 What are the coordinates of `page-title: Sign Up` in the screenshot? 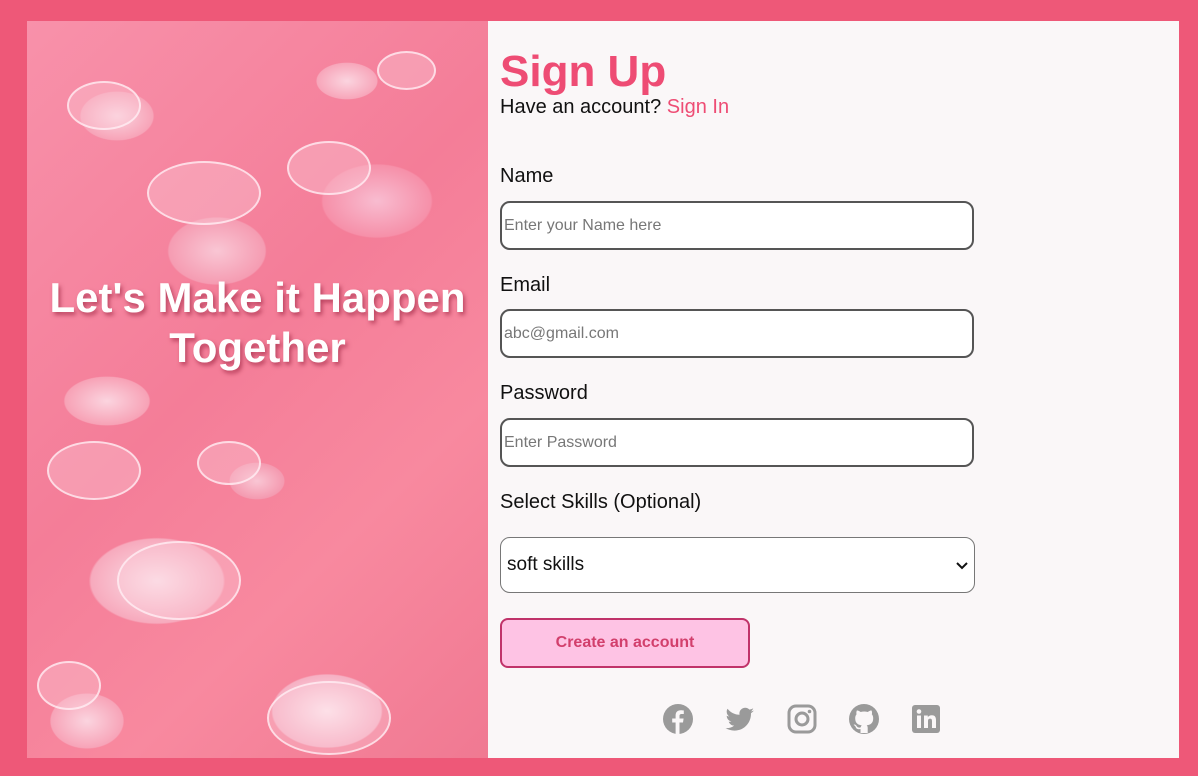 It's located at (583, 71).